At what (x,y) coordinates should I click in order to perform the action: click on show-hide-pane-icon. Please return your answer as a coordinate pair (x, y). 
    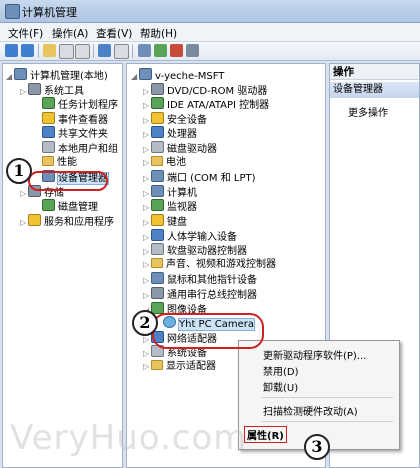
    Looking at the image, I should click on (121, 51).